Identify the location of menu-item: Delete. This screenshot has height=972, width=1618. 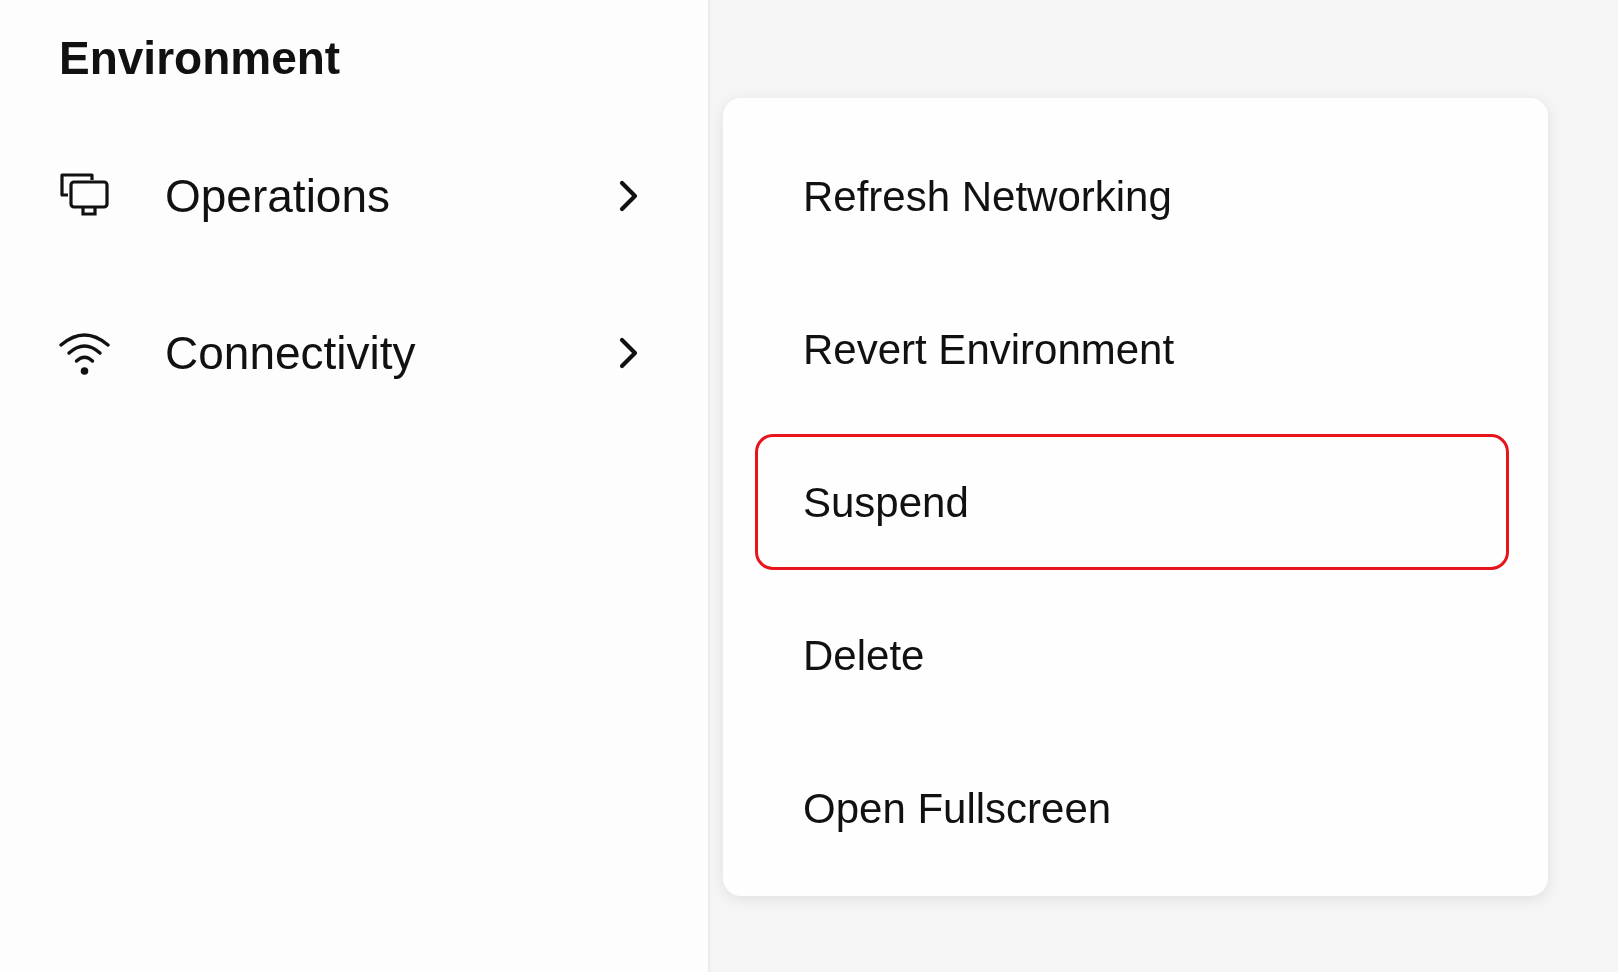
(1132, 655).